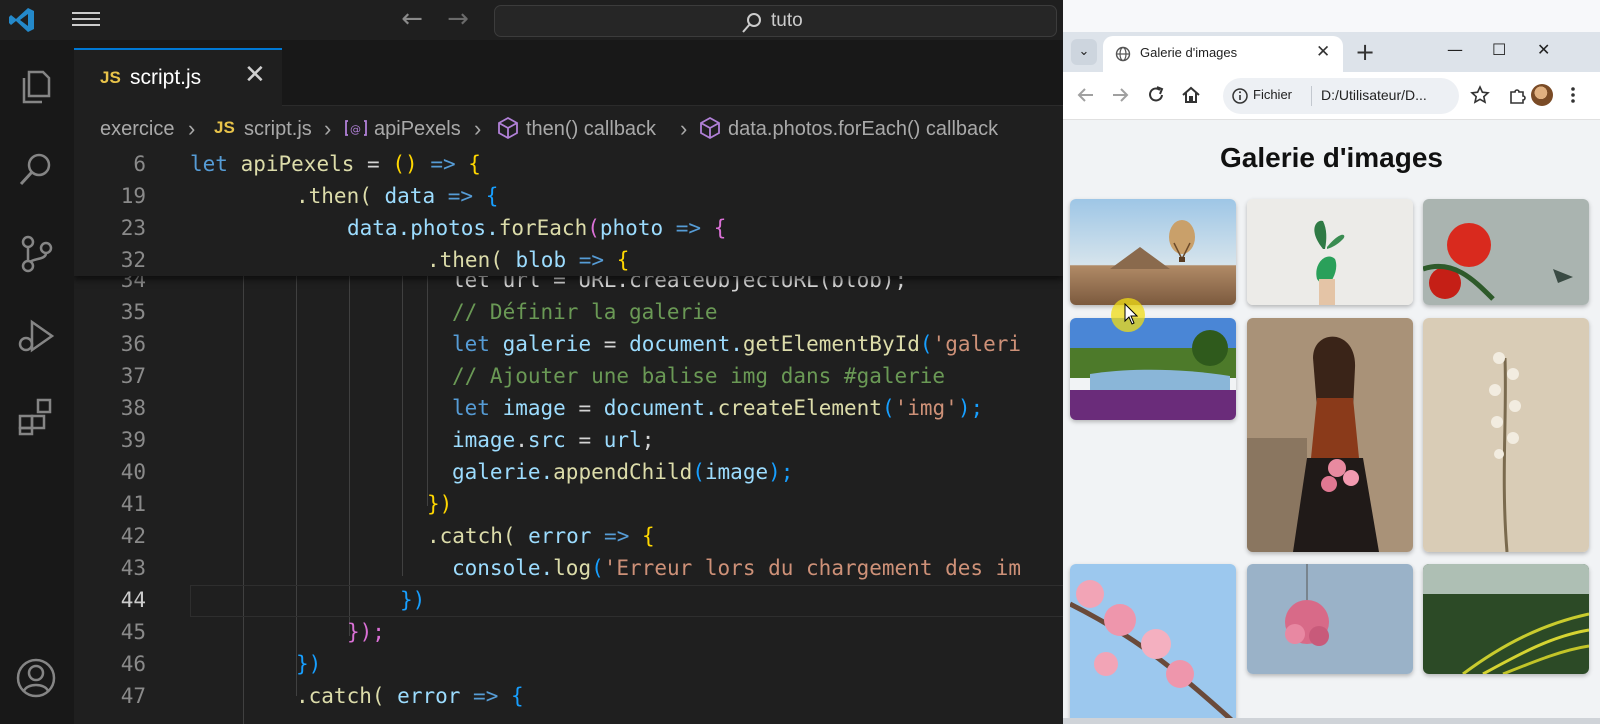  Describe the element at coordinates (36, 418) in the screenshot. I see `extensions-icon` at that location.